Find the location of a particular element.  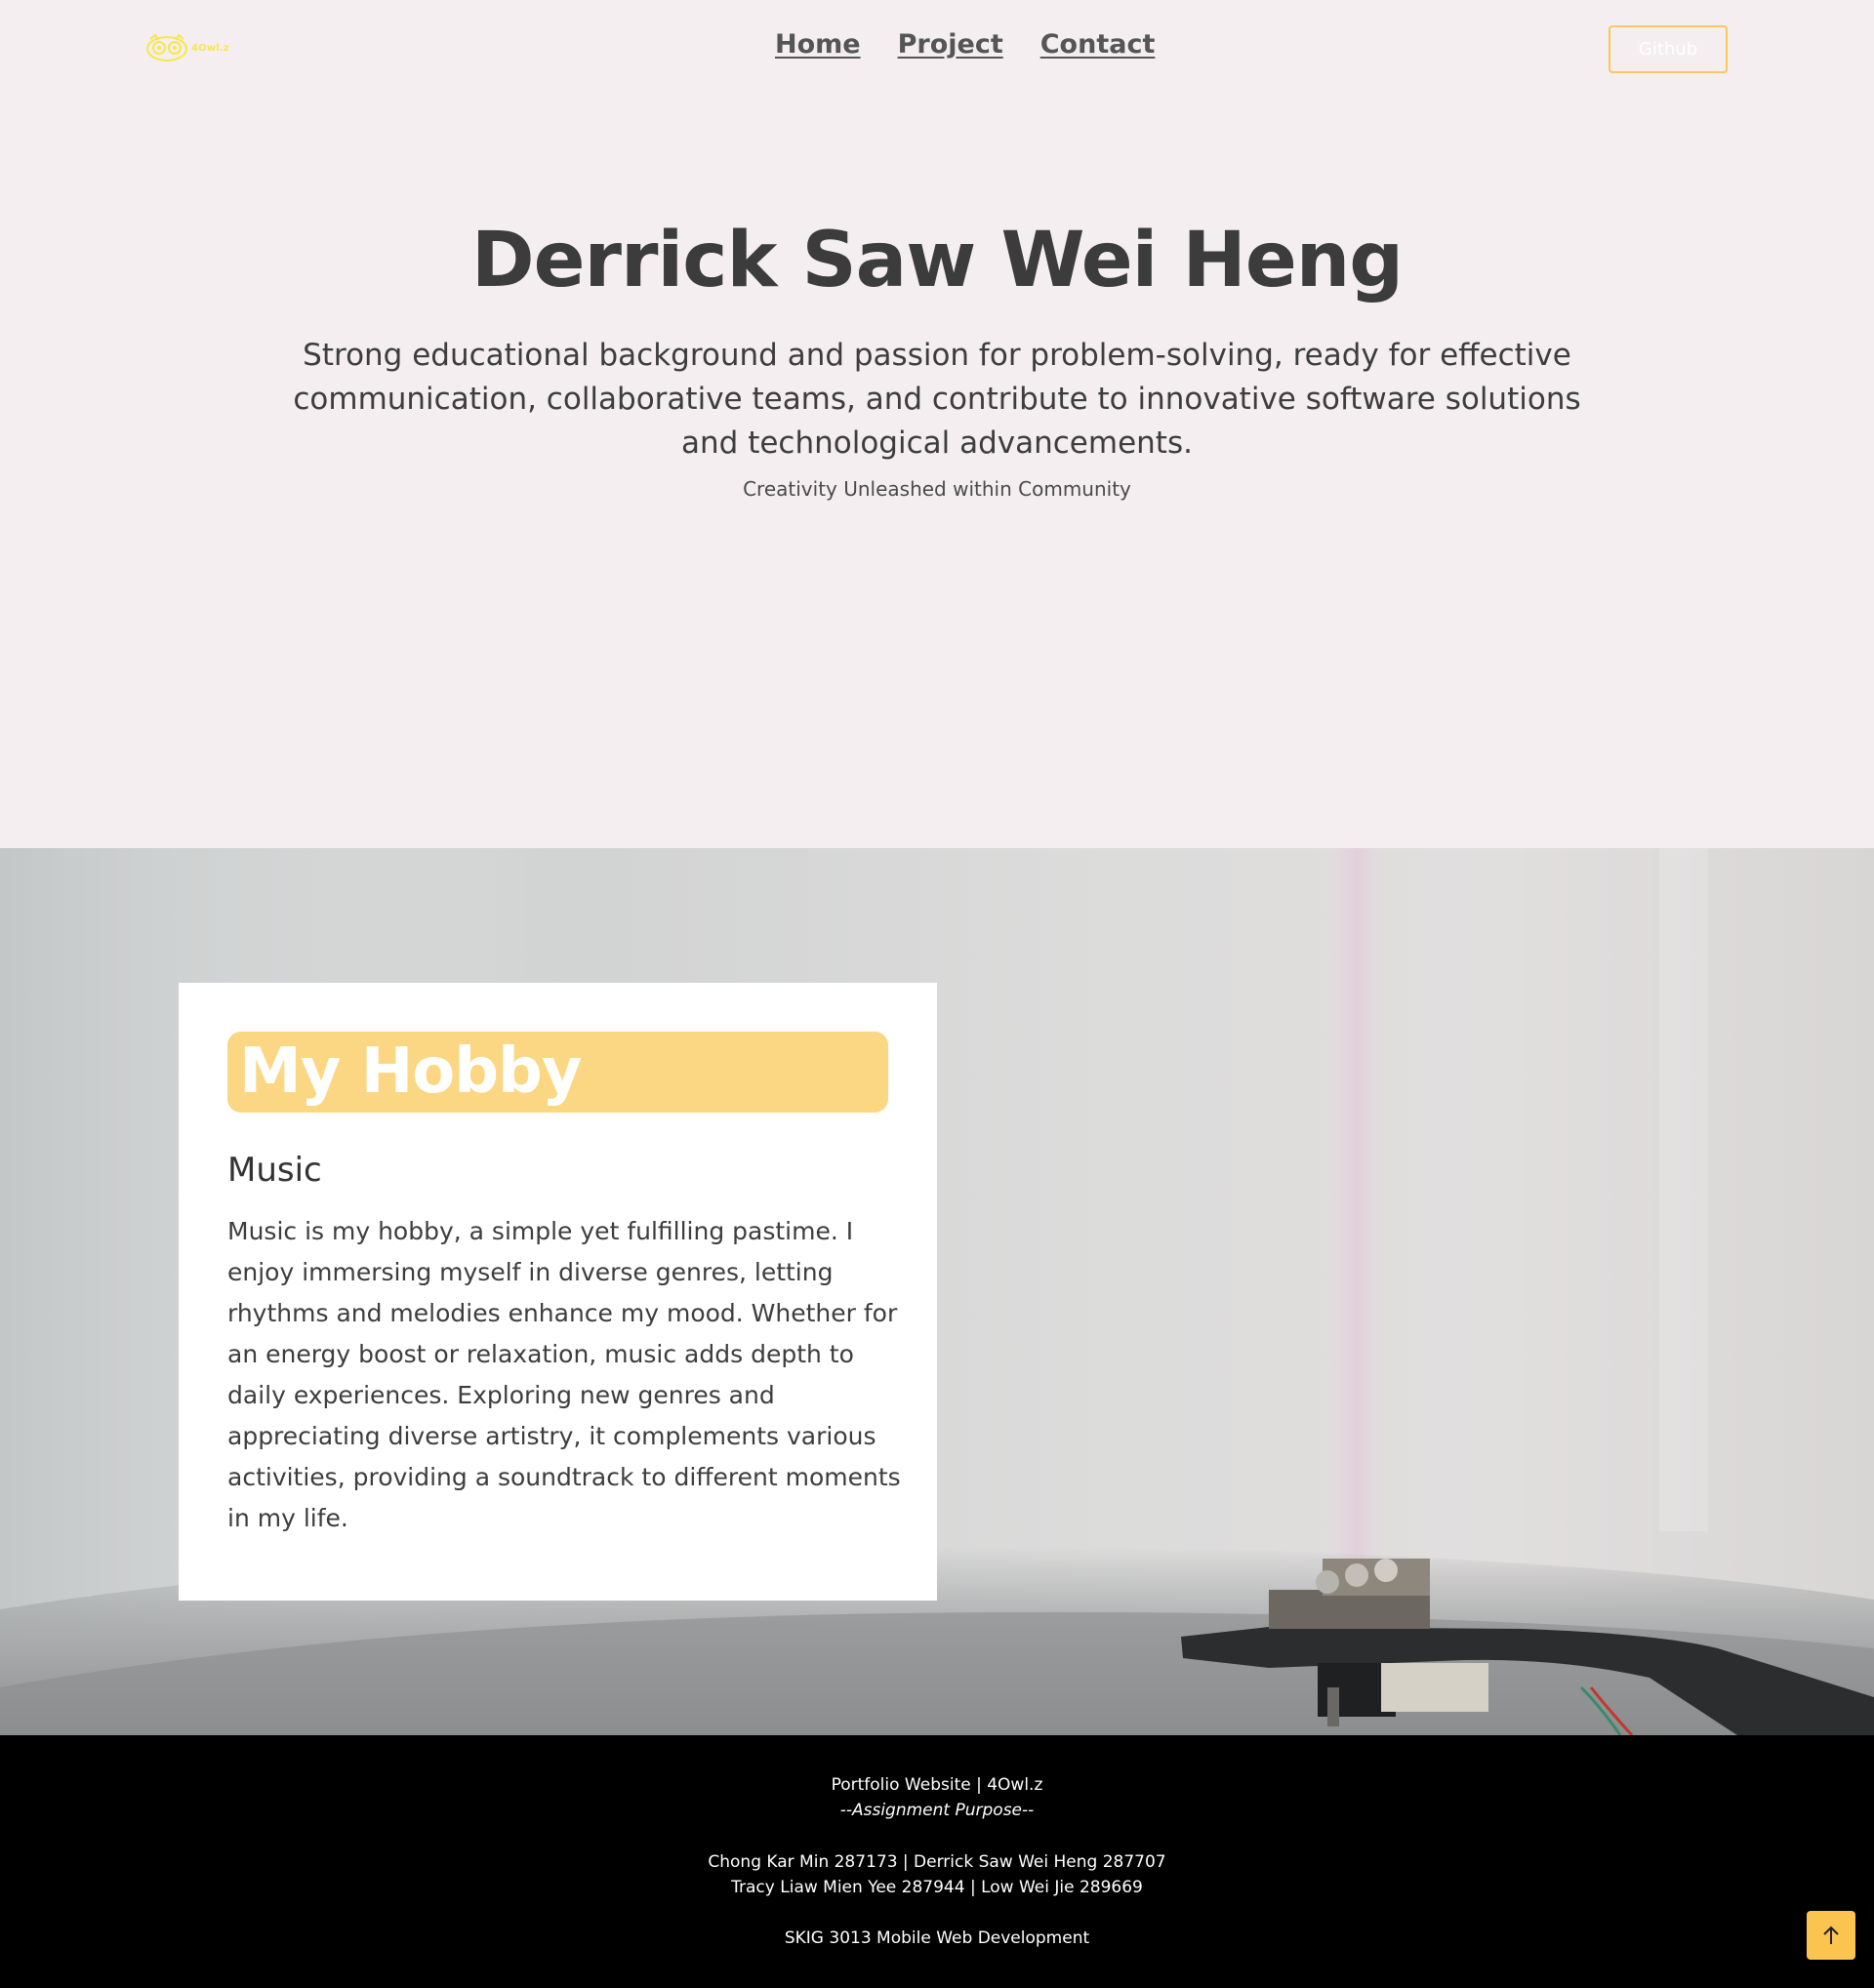

footer-course: SKIG 3013 Mobile Web Development is located at coordinates (937, 1938).